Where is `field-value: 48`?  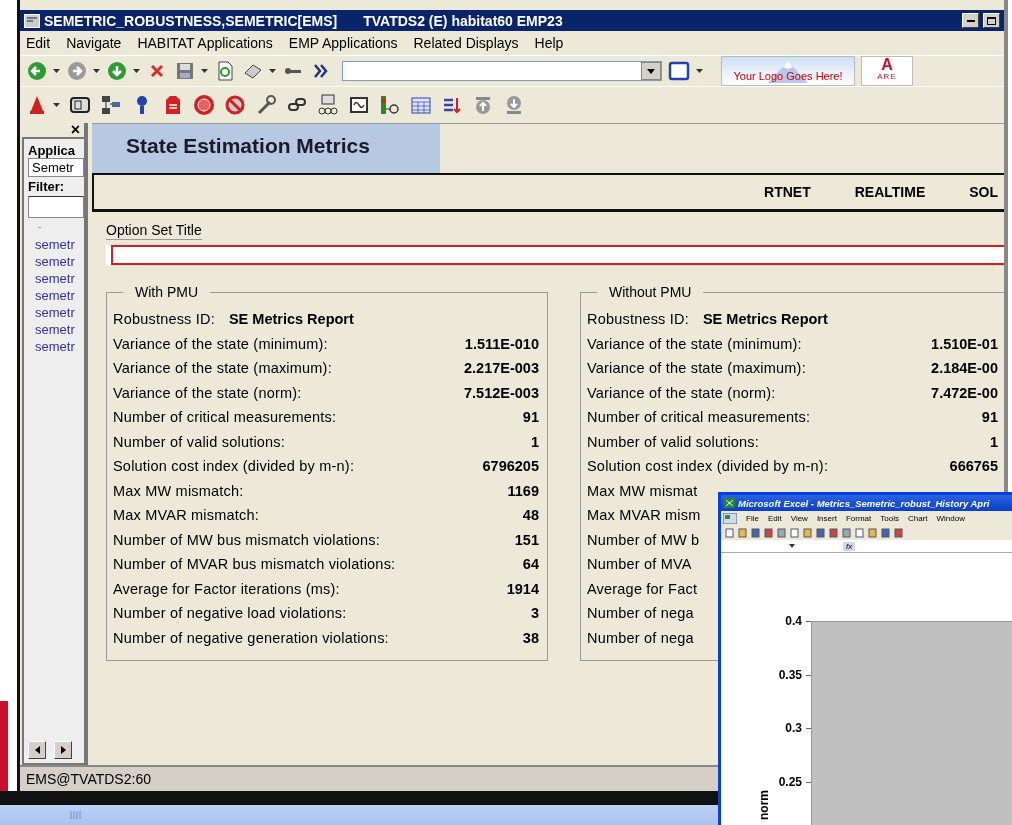
field-value: 48 is located at coordinates (530, 515).